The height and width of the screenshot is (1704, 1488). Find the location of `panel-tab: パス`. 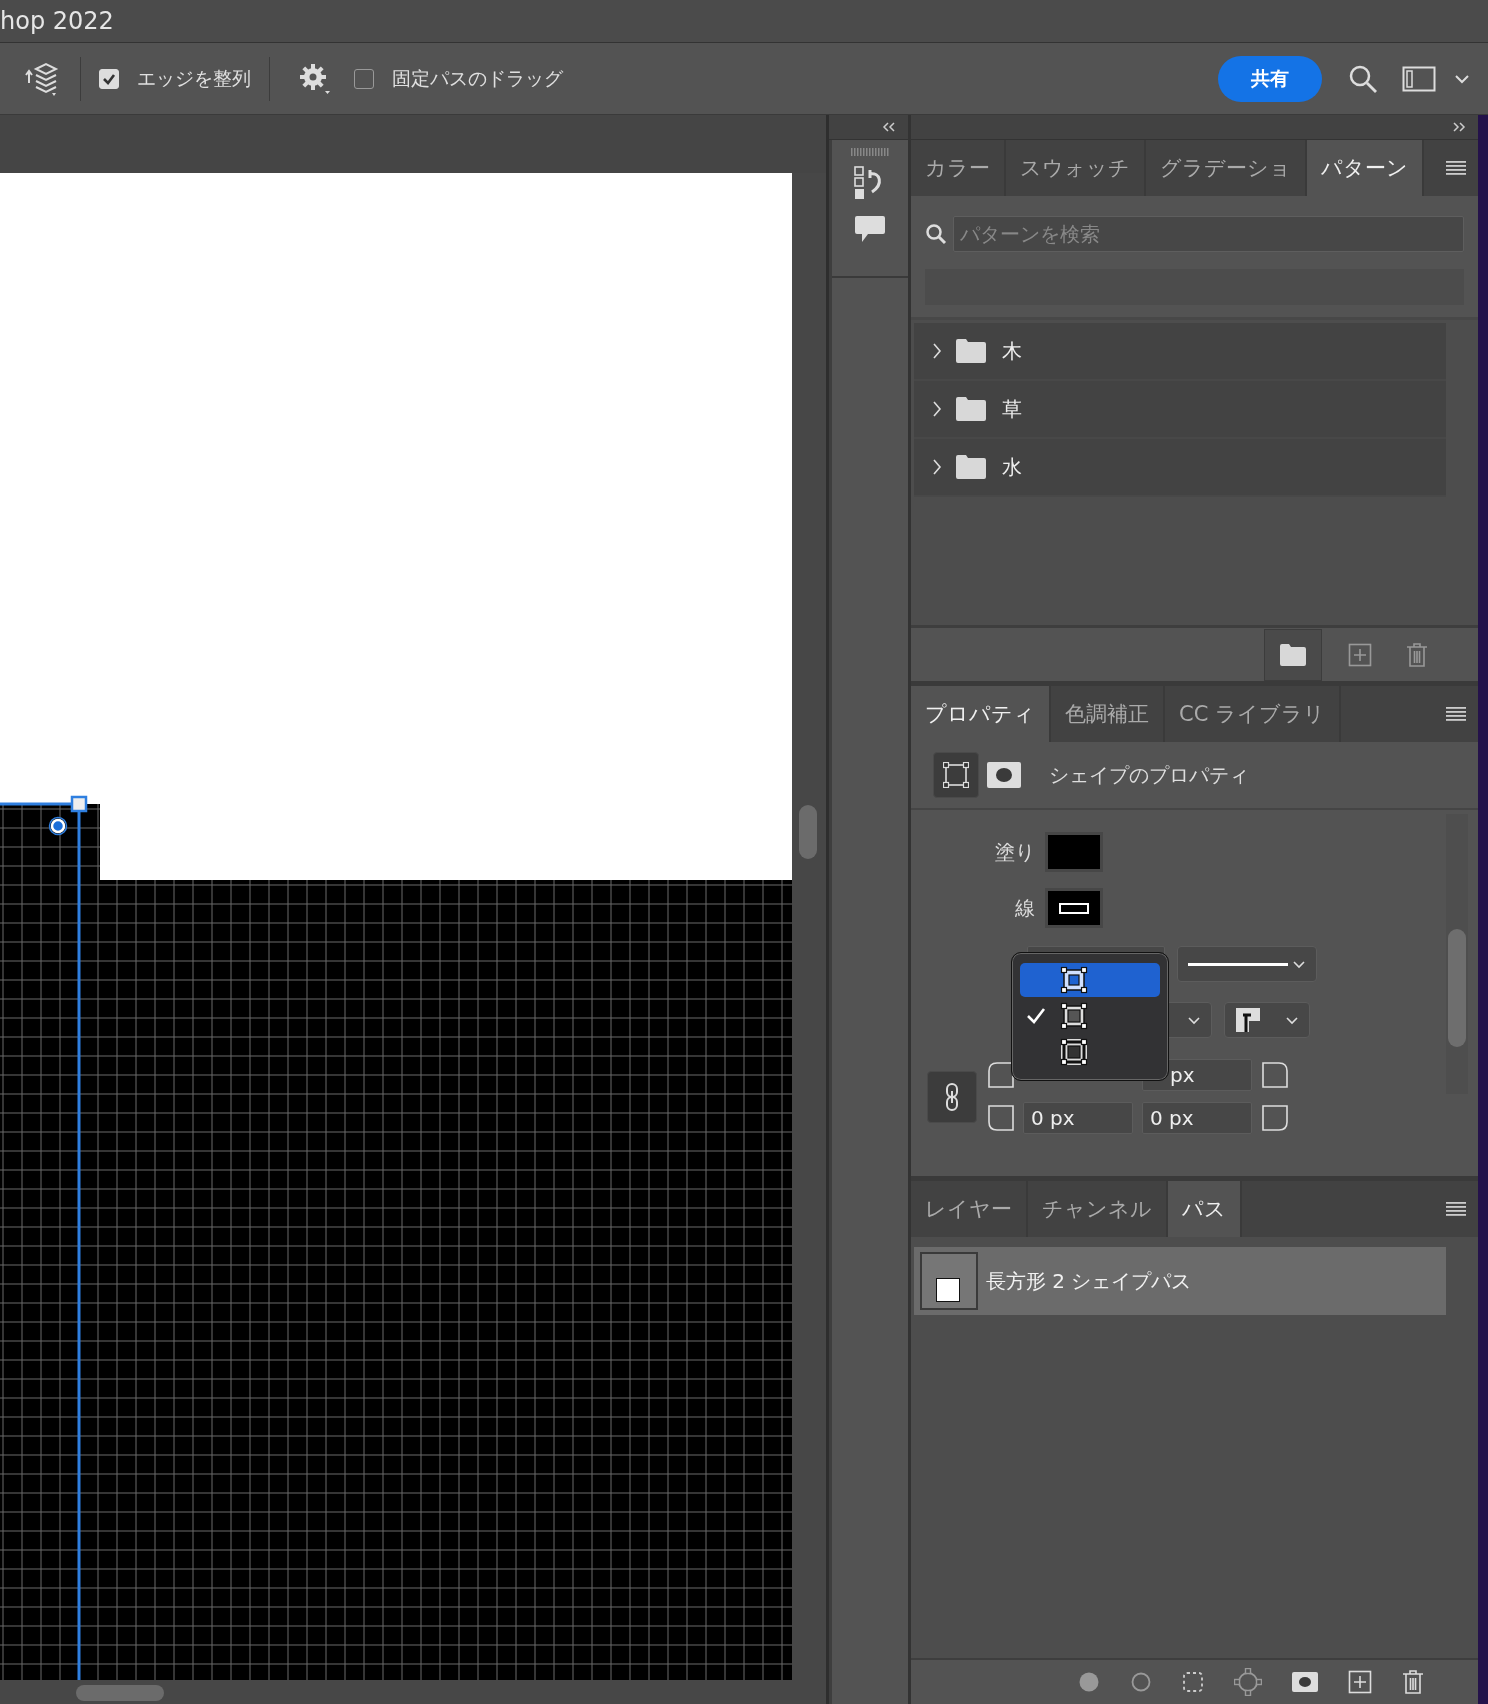

panel-tab: パス is located at coordinates (1205, 1209).